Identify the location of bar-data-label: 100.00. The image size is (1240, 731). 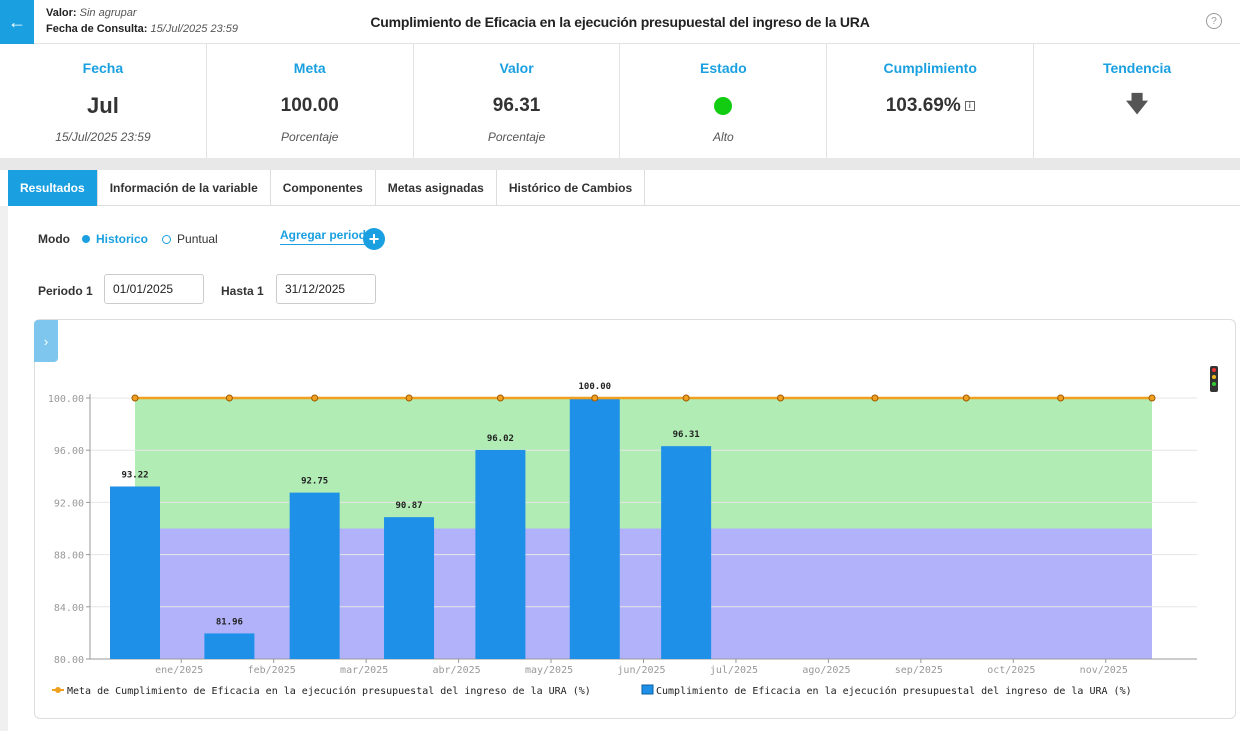
(595, 387).